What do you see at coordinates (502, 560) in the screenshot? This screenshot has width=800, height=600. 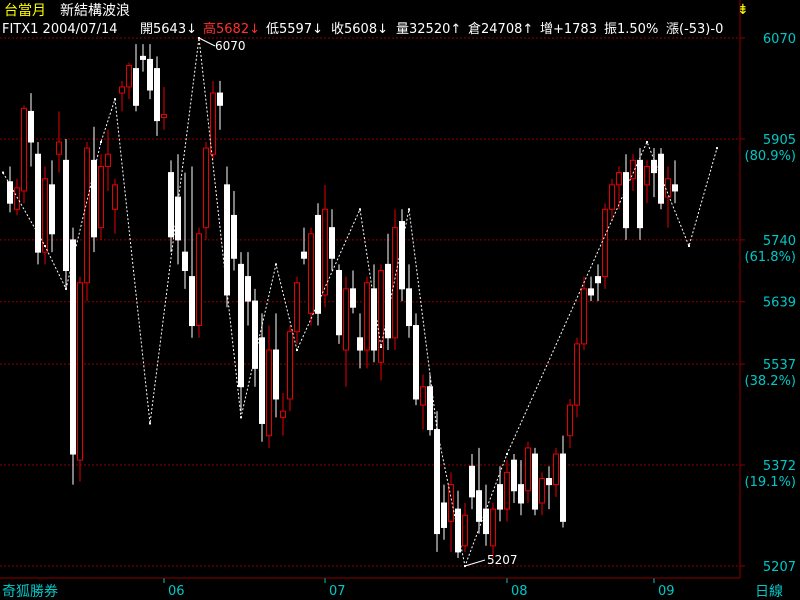 I see `trough-label: 5207` at bounding box center [502, 560].